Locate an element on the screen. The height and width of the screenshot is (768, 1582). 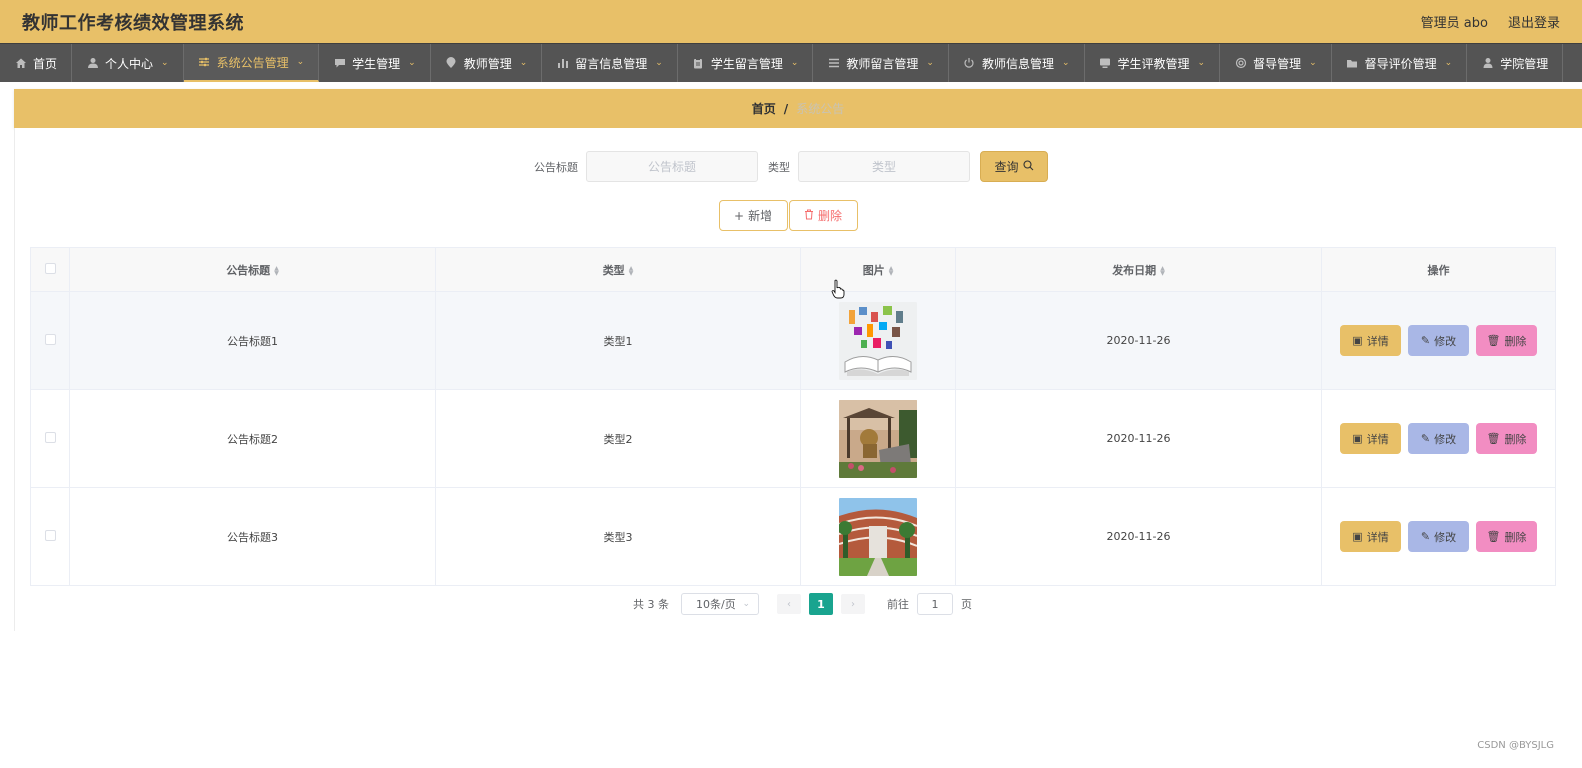
nav-item-colleges: 学院管理 is located at coordinates (1515, 63).